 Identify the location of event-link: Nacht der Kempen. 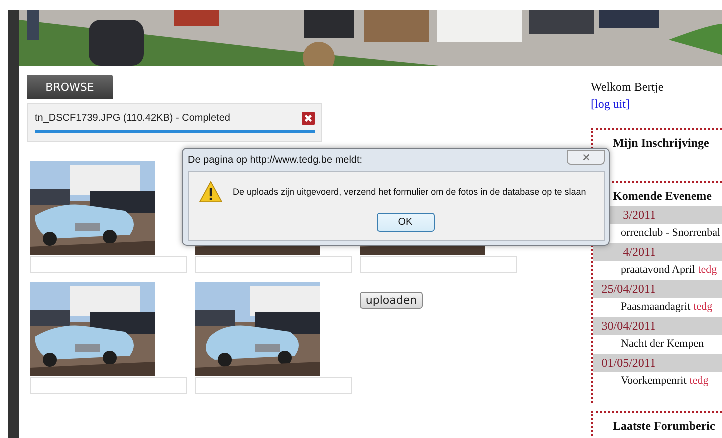
(662, 344).